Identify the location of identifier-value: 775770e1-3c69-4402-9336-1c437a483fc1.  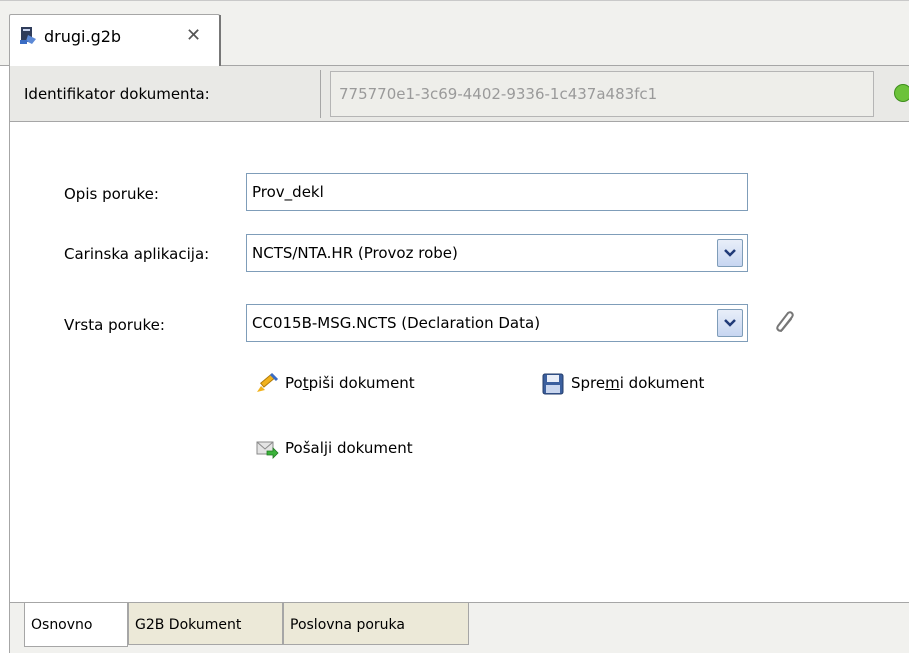
(498, 94).